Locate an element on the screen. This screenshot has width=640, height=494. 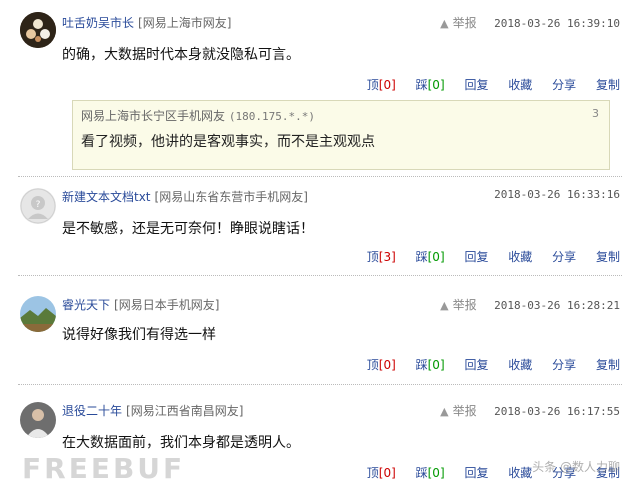
landscape-avatar-icon is located at coordinates (38, 314).